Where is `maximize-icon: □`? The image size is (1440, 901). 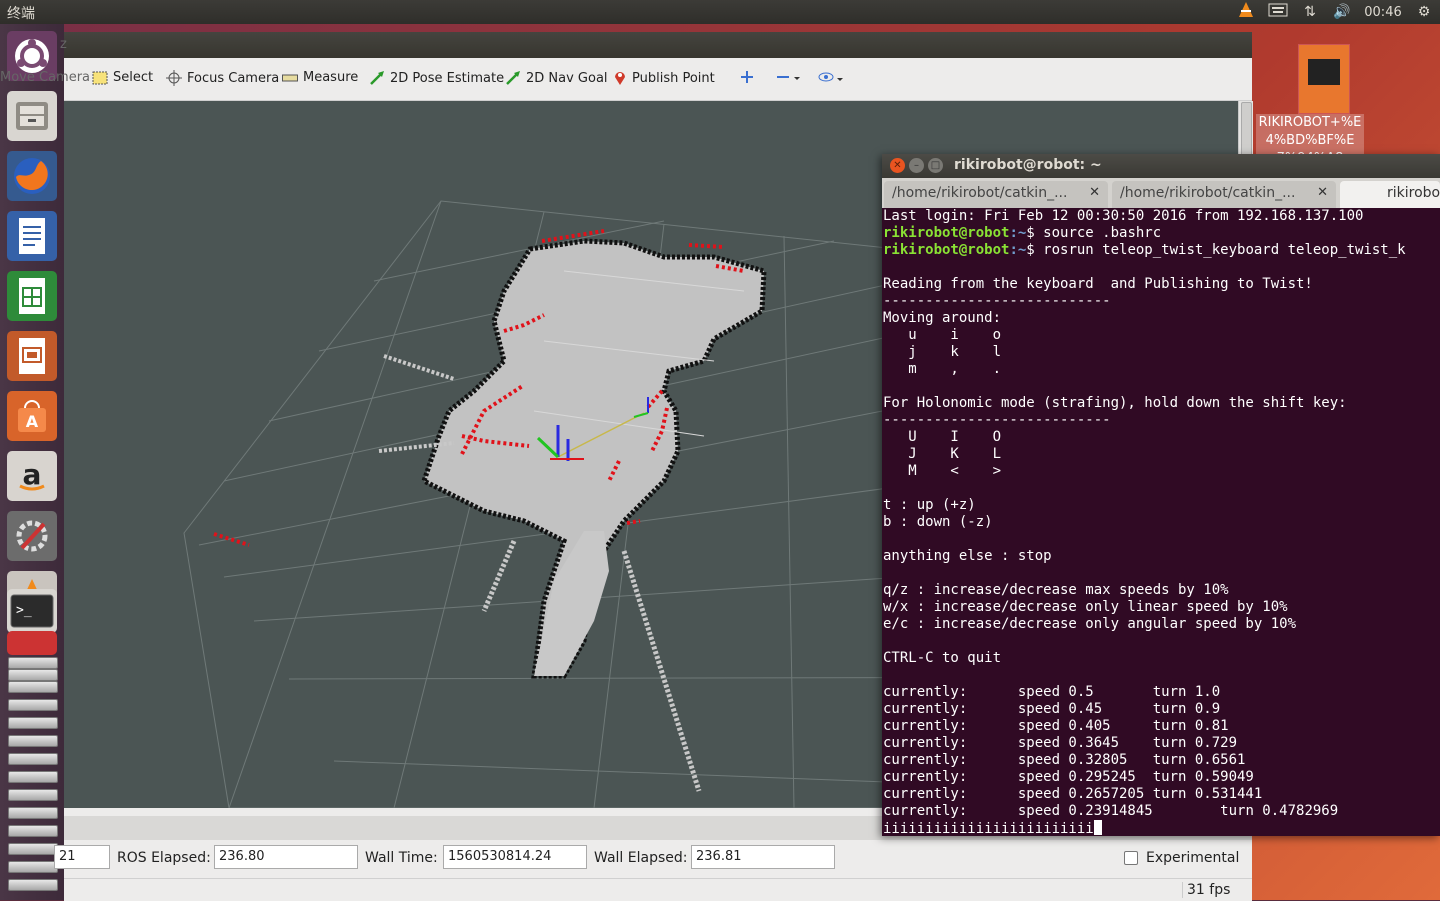 maximize-icon: □ is located at coordinates (935, 165).